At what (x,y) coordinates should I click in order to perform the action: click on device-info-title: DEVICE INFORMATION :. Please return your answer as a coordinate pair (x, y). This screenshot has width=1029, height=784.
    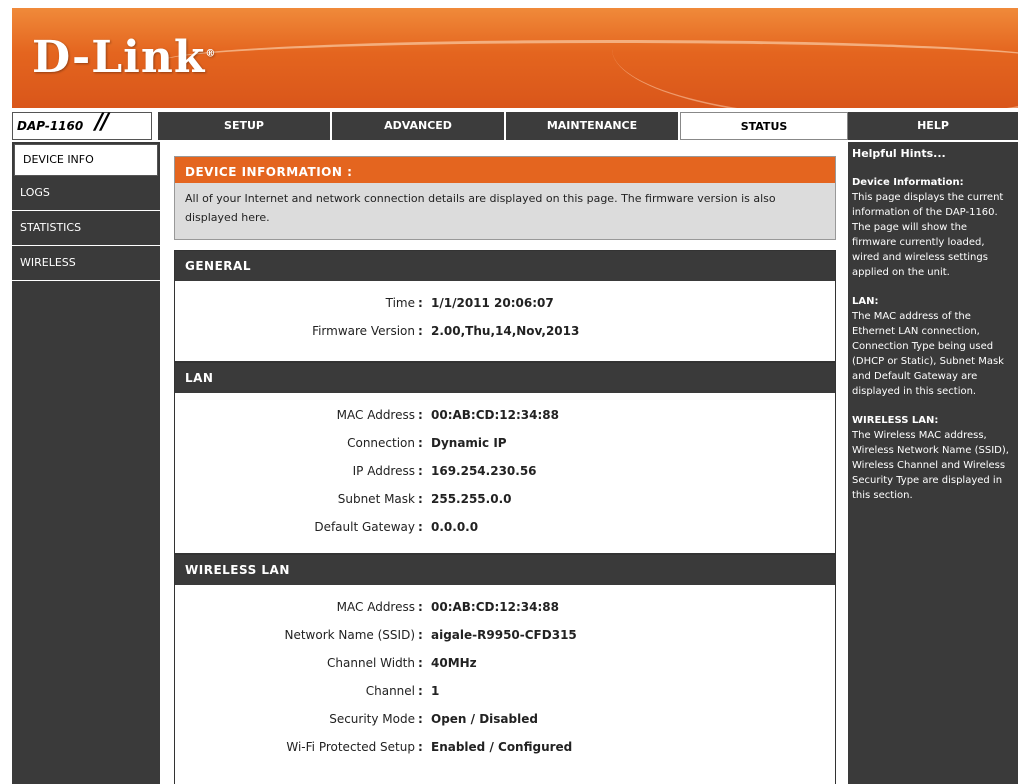
    Looking at the image, I should click on (505, 170).